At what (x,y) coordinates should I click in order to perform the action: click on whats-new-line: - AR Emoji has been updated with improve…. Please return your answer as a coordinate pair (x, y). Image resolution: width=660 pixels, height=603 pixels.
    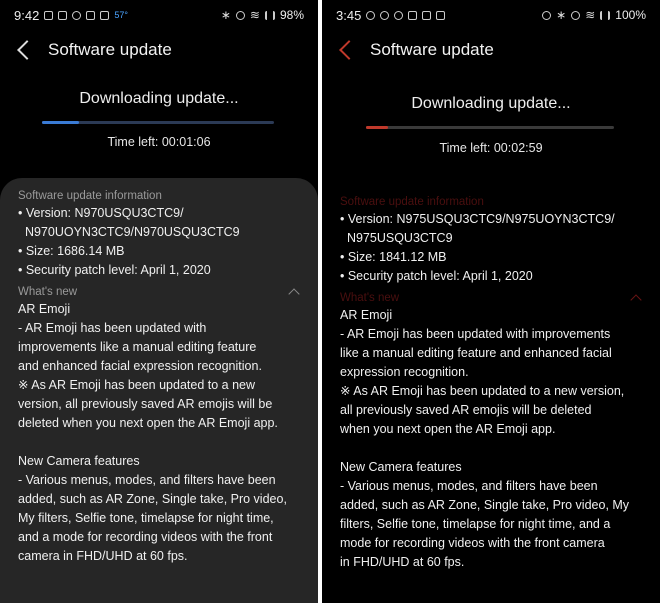
    Looking at the image, I should click on (475, 334).